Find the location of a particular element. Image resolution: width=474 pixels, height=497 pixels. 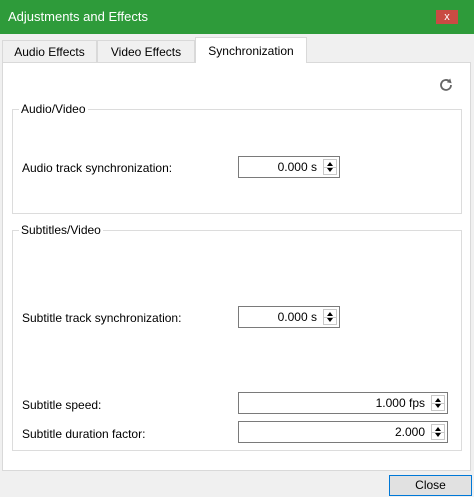

subtitle-speed-stepper is located at coordinates (438, 403).